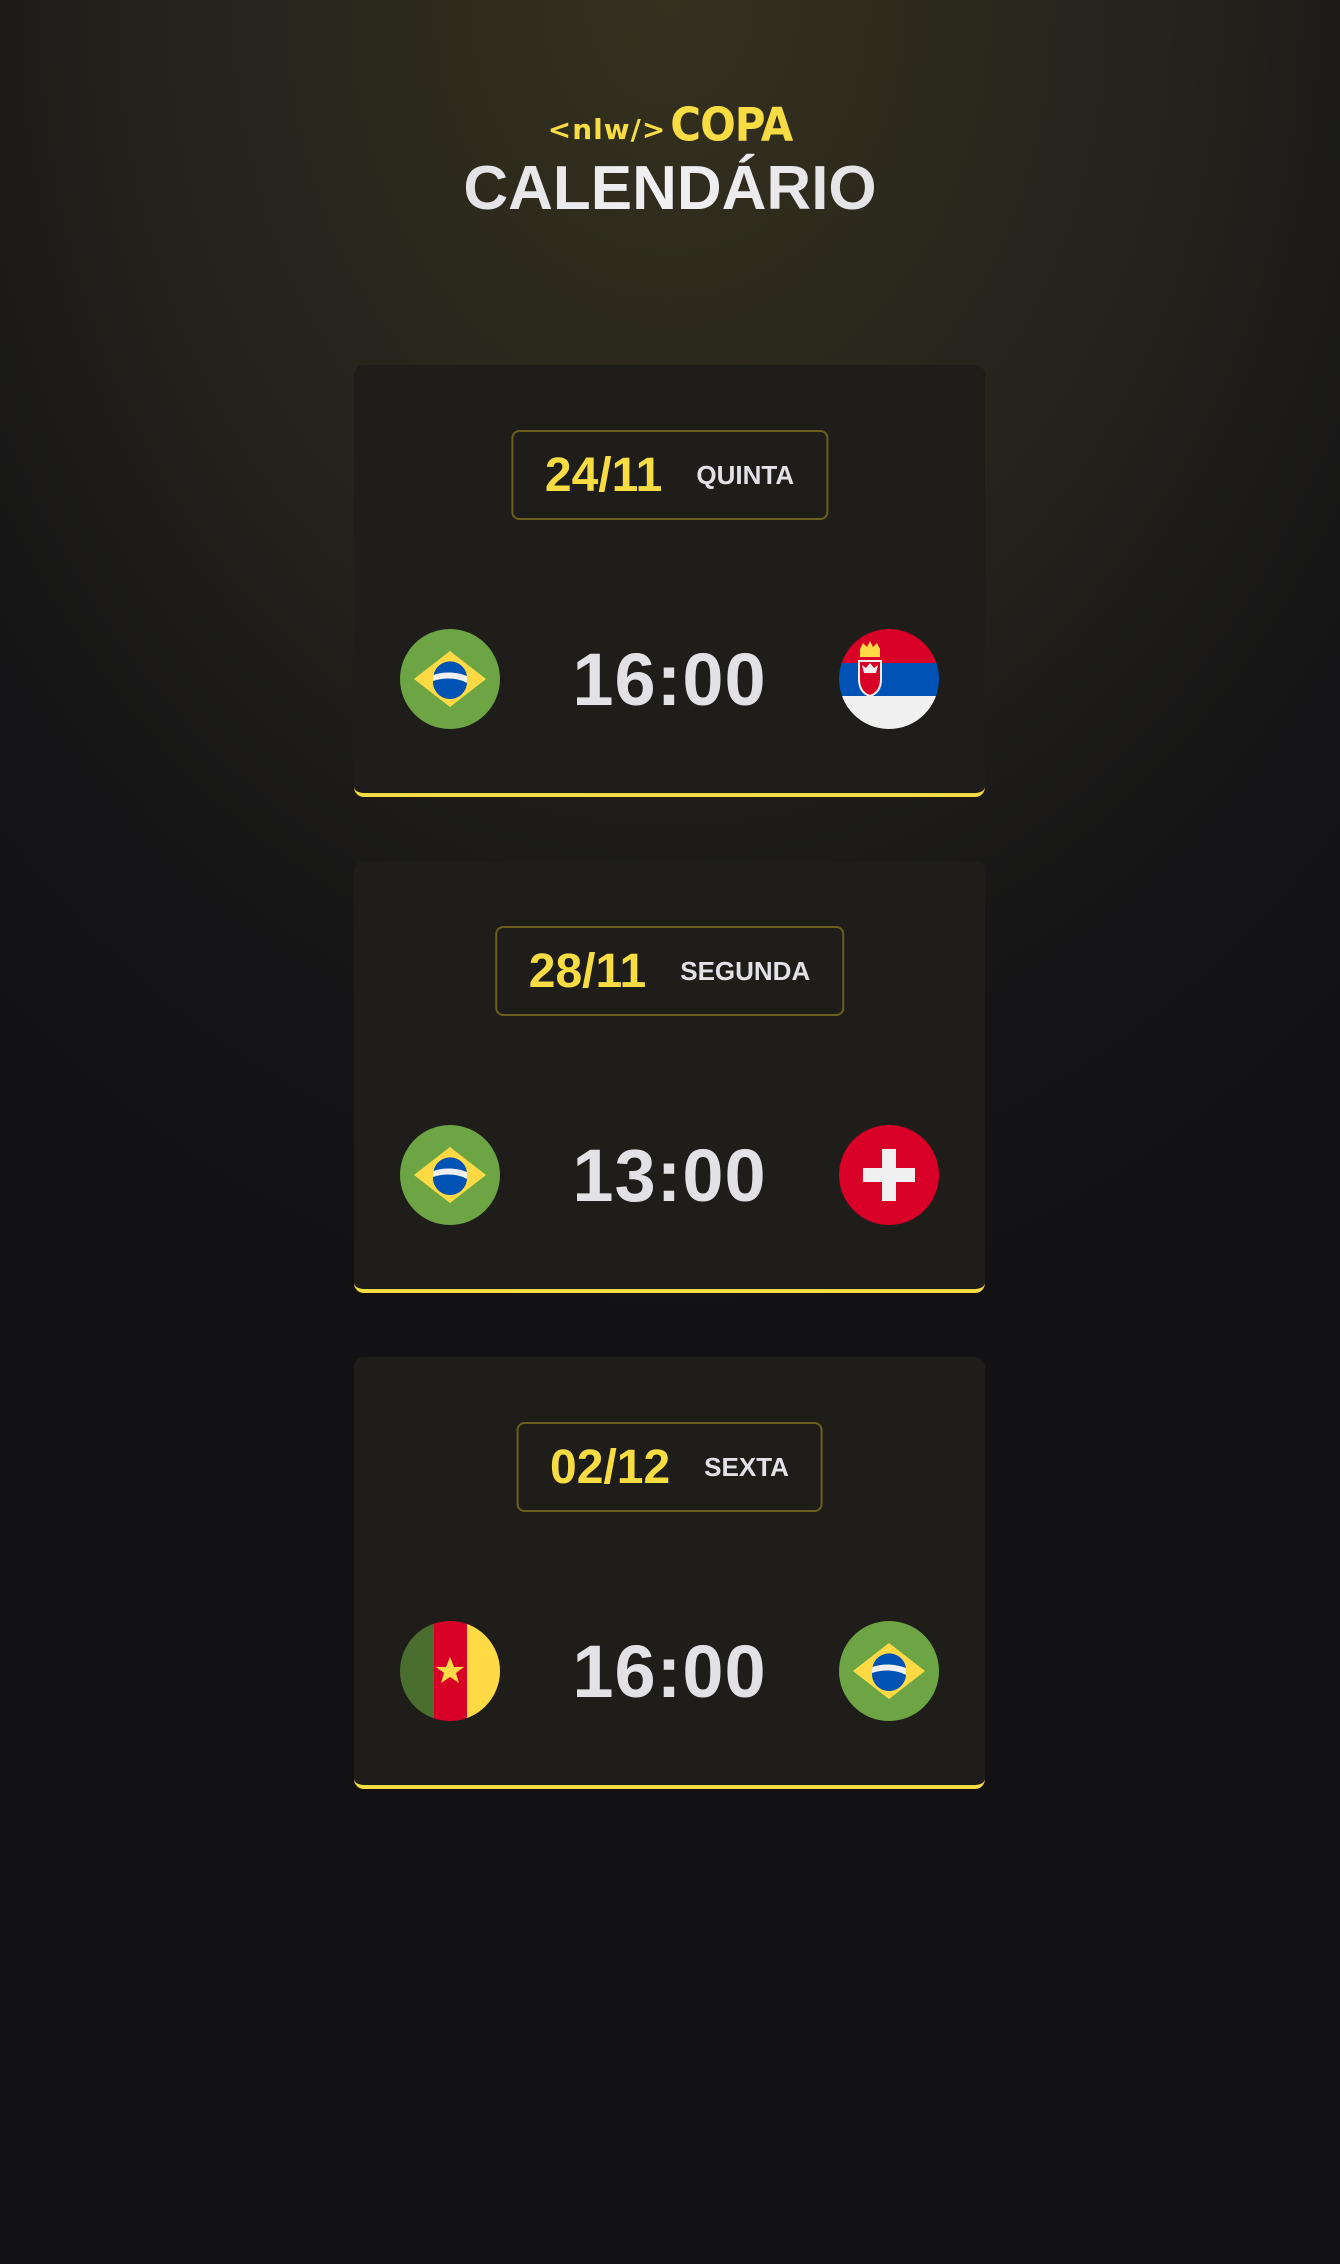 This screenshot has height=2264, width=1340. What do you see at coordinates (450, 1671) in the screenshot?
I see `cameroon-flag-icon` at bounding box center [450, 1671].